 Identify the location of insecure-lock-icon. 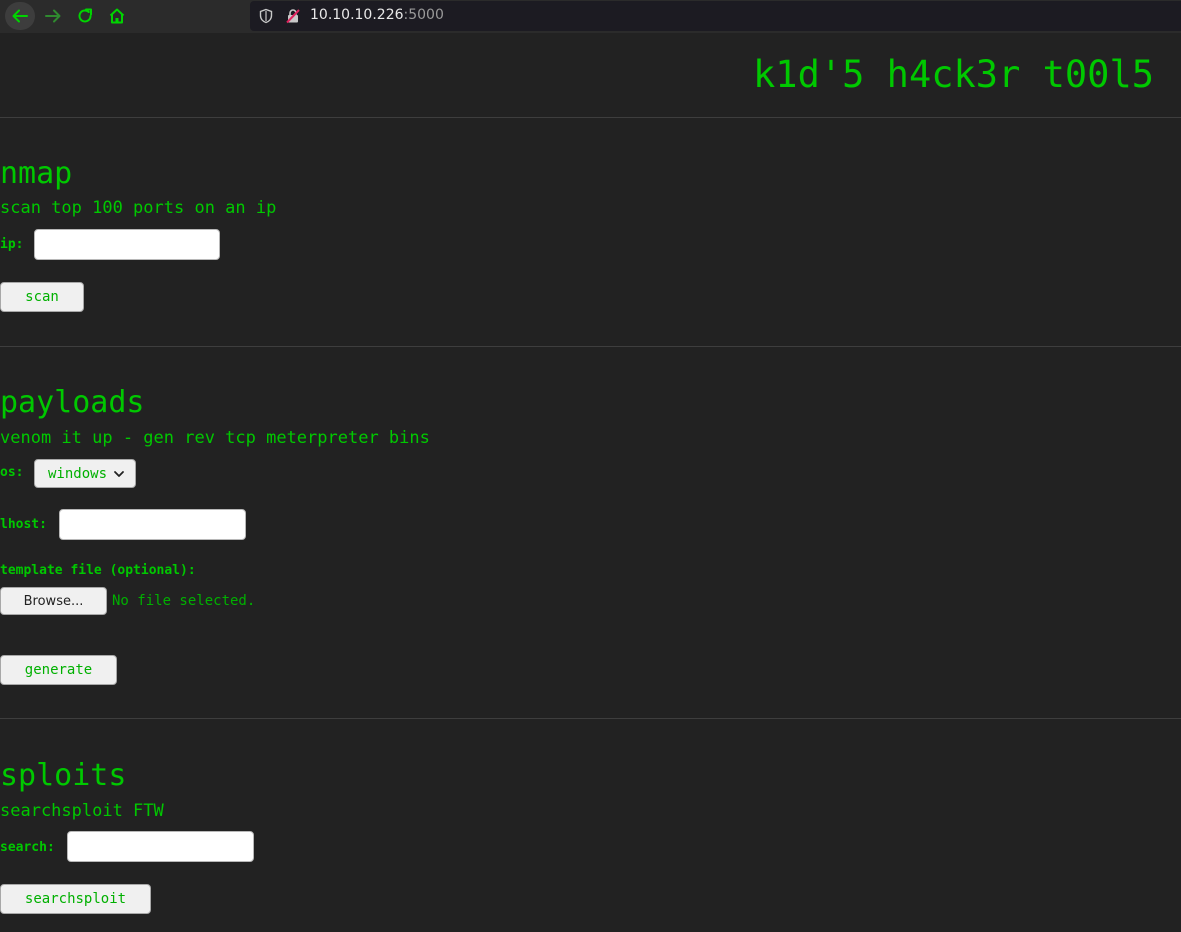
(293, 16).